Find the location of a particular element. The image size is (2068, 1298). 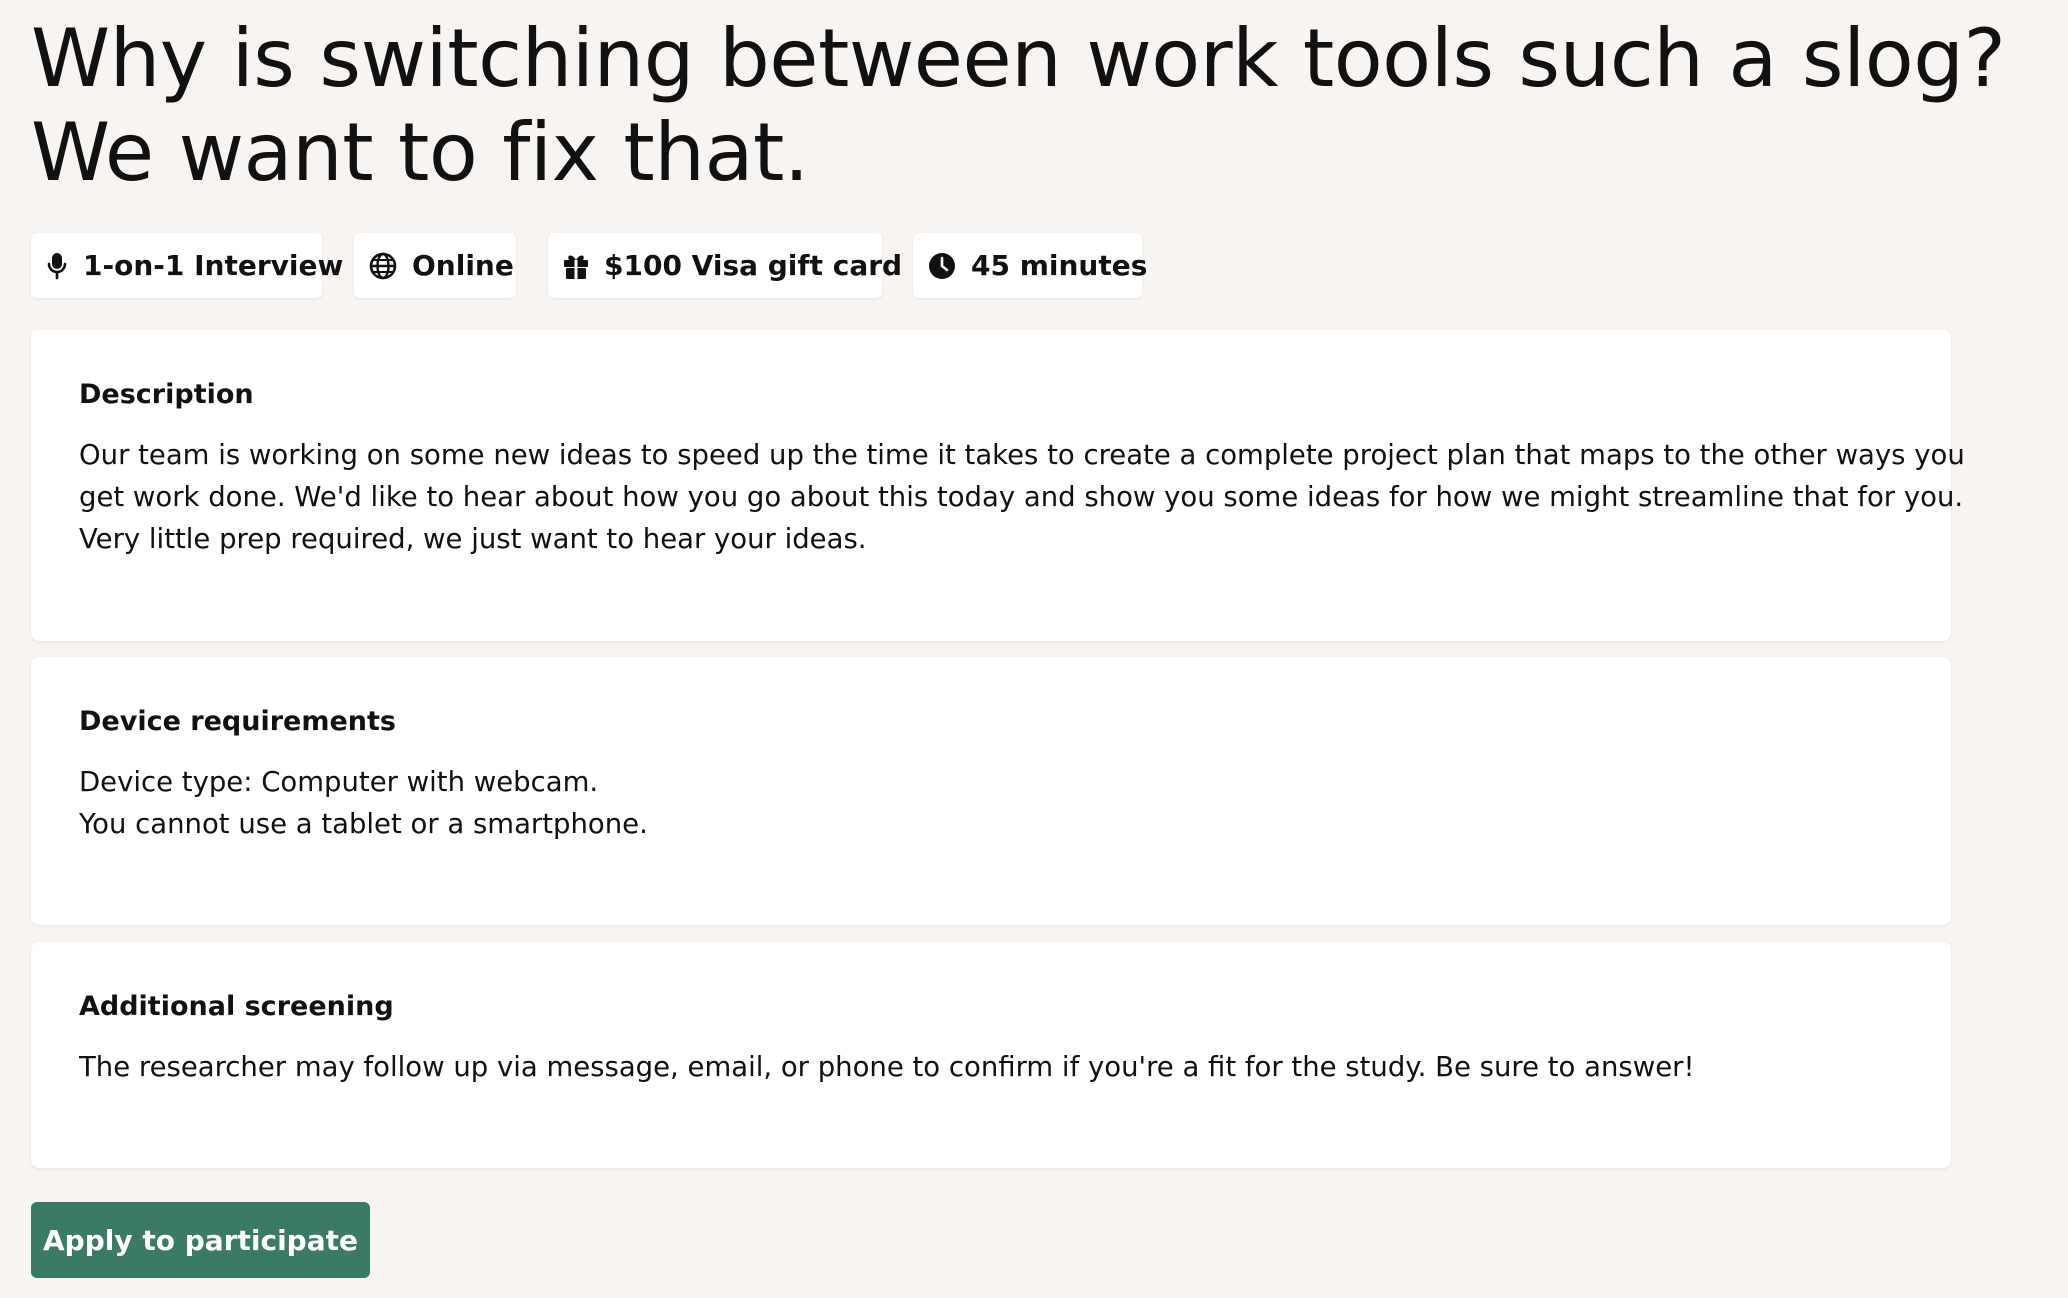

chip-incentive: $100 Visa gift card is located at coordinates (725, 265).